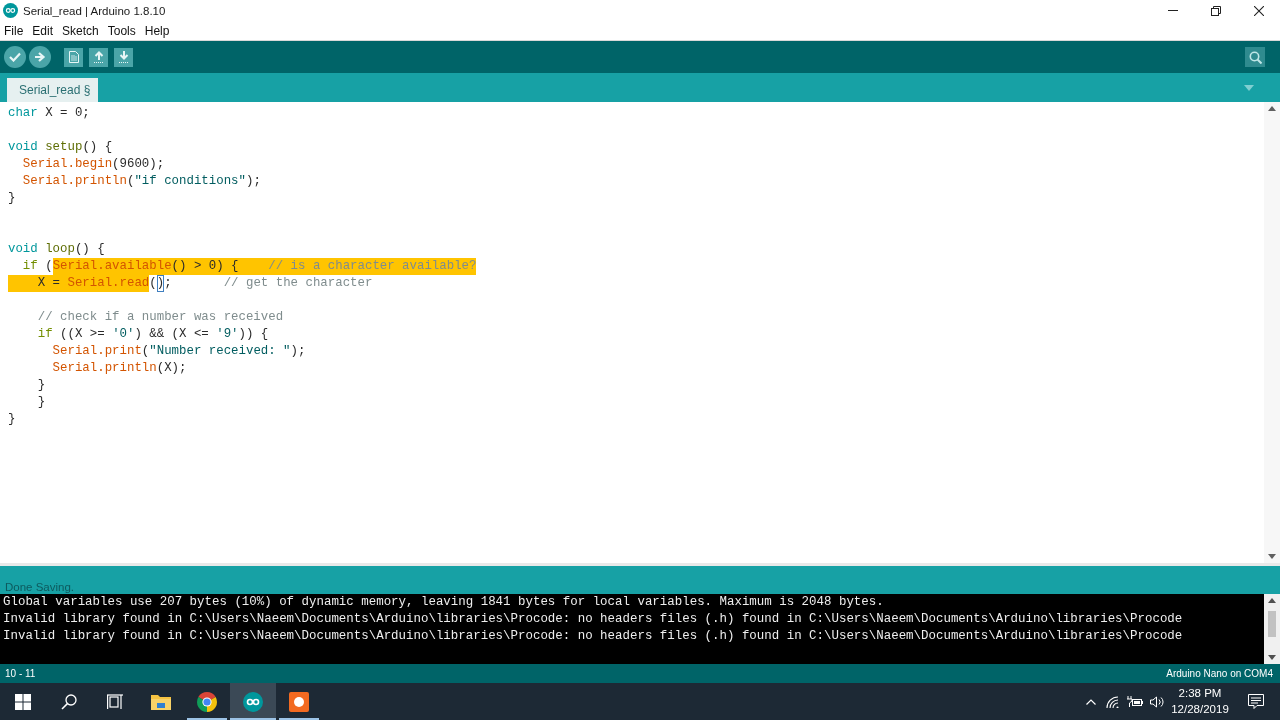 This screenshot has height=720, width=1280. What do you see at coordinates (160, 317) in the screenshot?
I see `code-line: // check if a number was received` at bounding box center [160, 317].